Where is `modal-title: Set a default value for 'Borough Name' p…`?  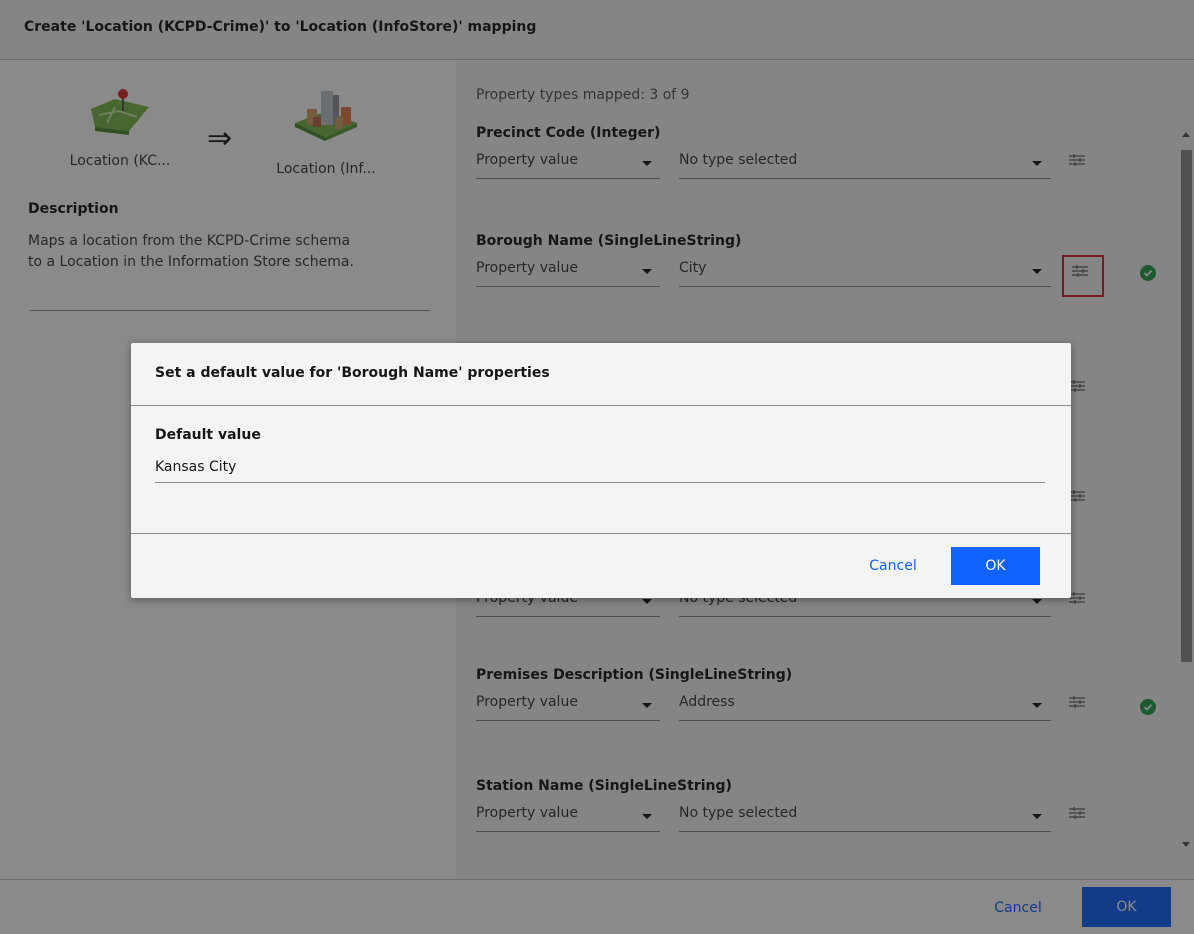 modal-title: Set a default value for 'Borough Name' p… is located at coordinates (352, 373).